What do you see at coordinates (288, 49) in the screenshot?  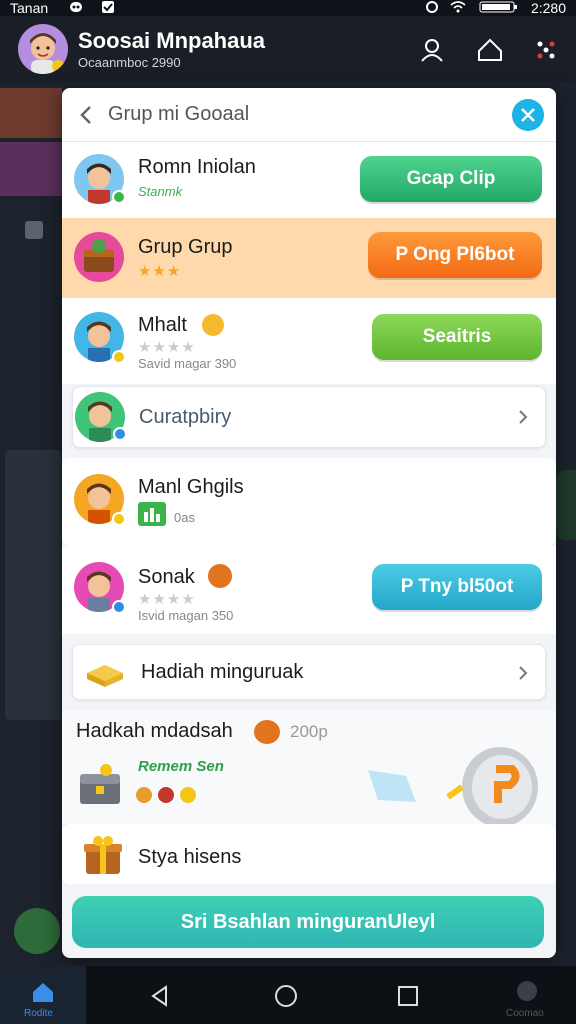 I see `app-header: Soosai Mnpahaua Ocaanmboc 2990` at bounding box center [288, 49].